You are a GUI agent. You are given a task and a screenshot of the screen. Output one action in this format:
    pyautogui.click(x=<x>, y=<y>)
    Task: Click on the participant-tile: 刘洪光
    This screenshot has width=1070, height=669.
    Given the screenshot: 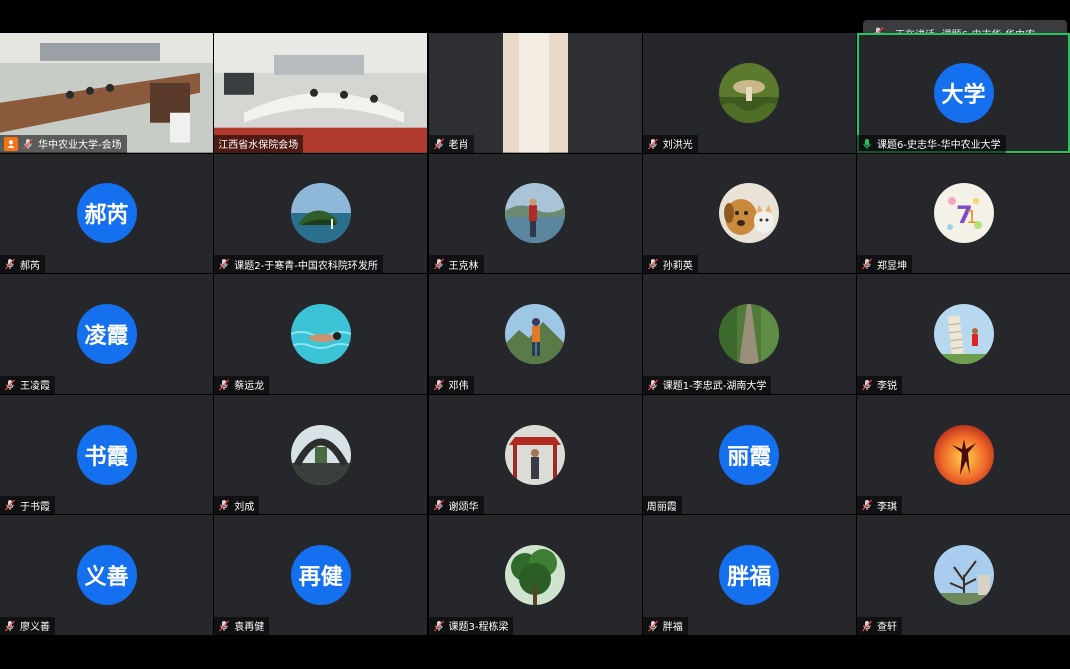 What is the action you would take?
    pyautogui.click(x=749, y=93)
    